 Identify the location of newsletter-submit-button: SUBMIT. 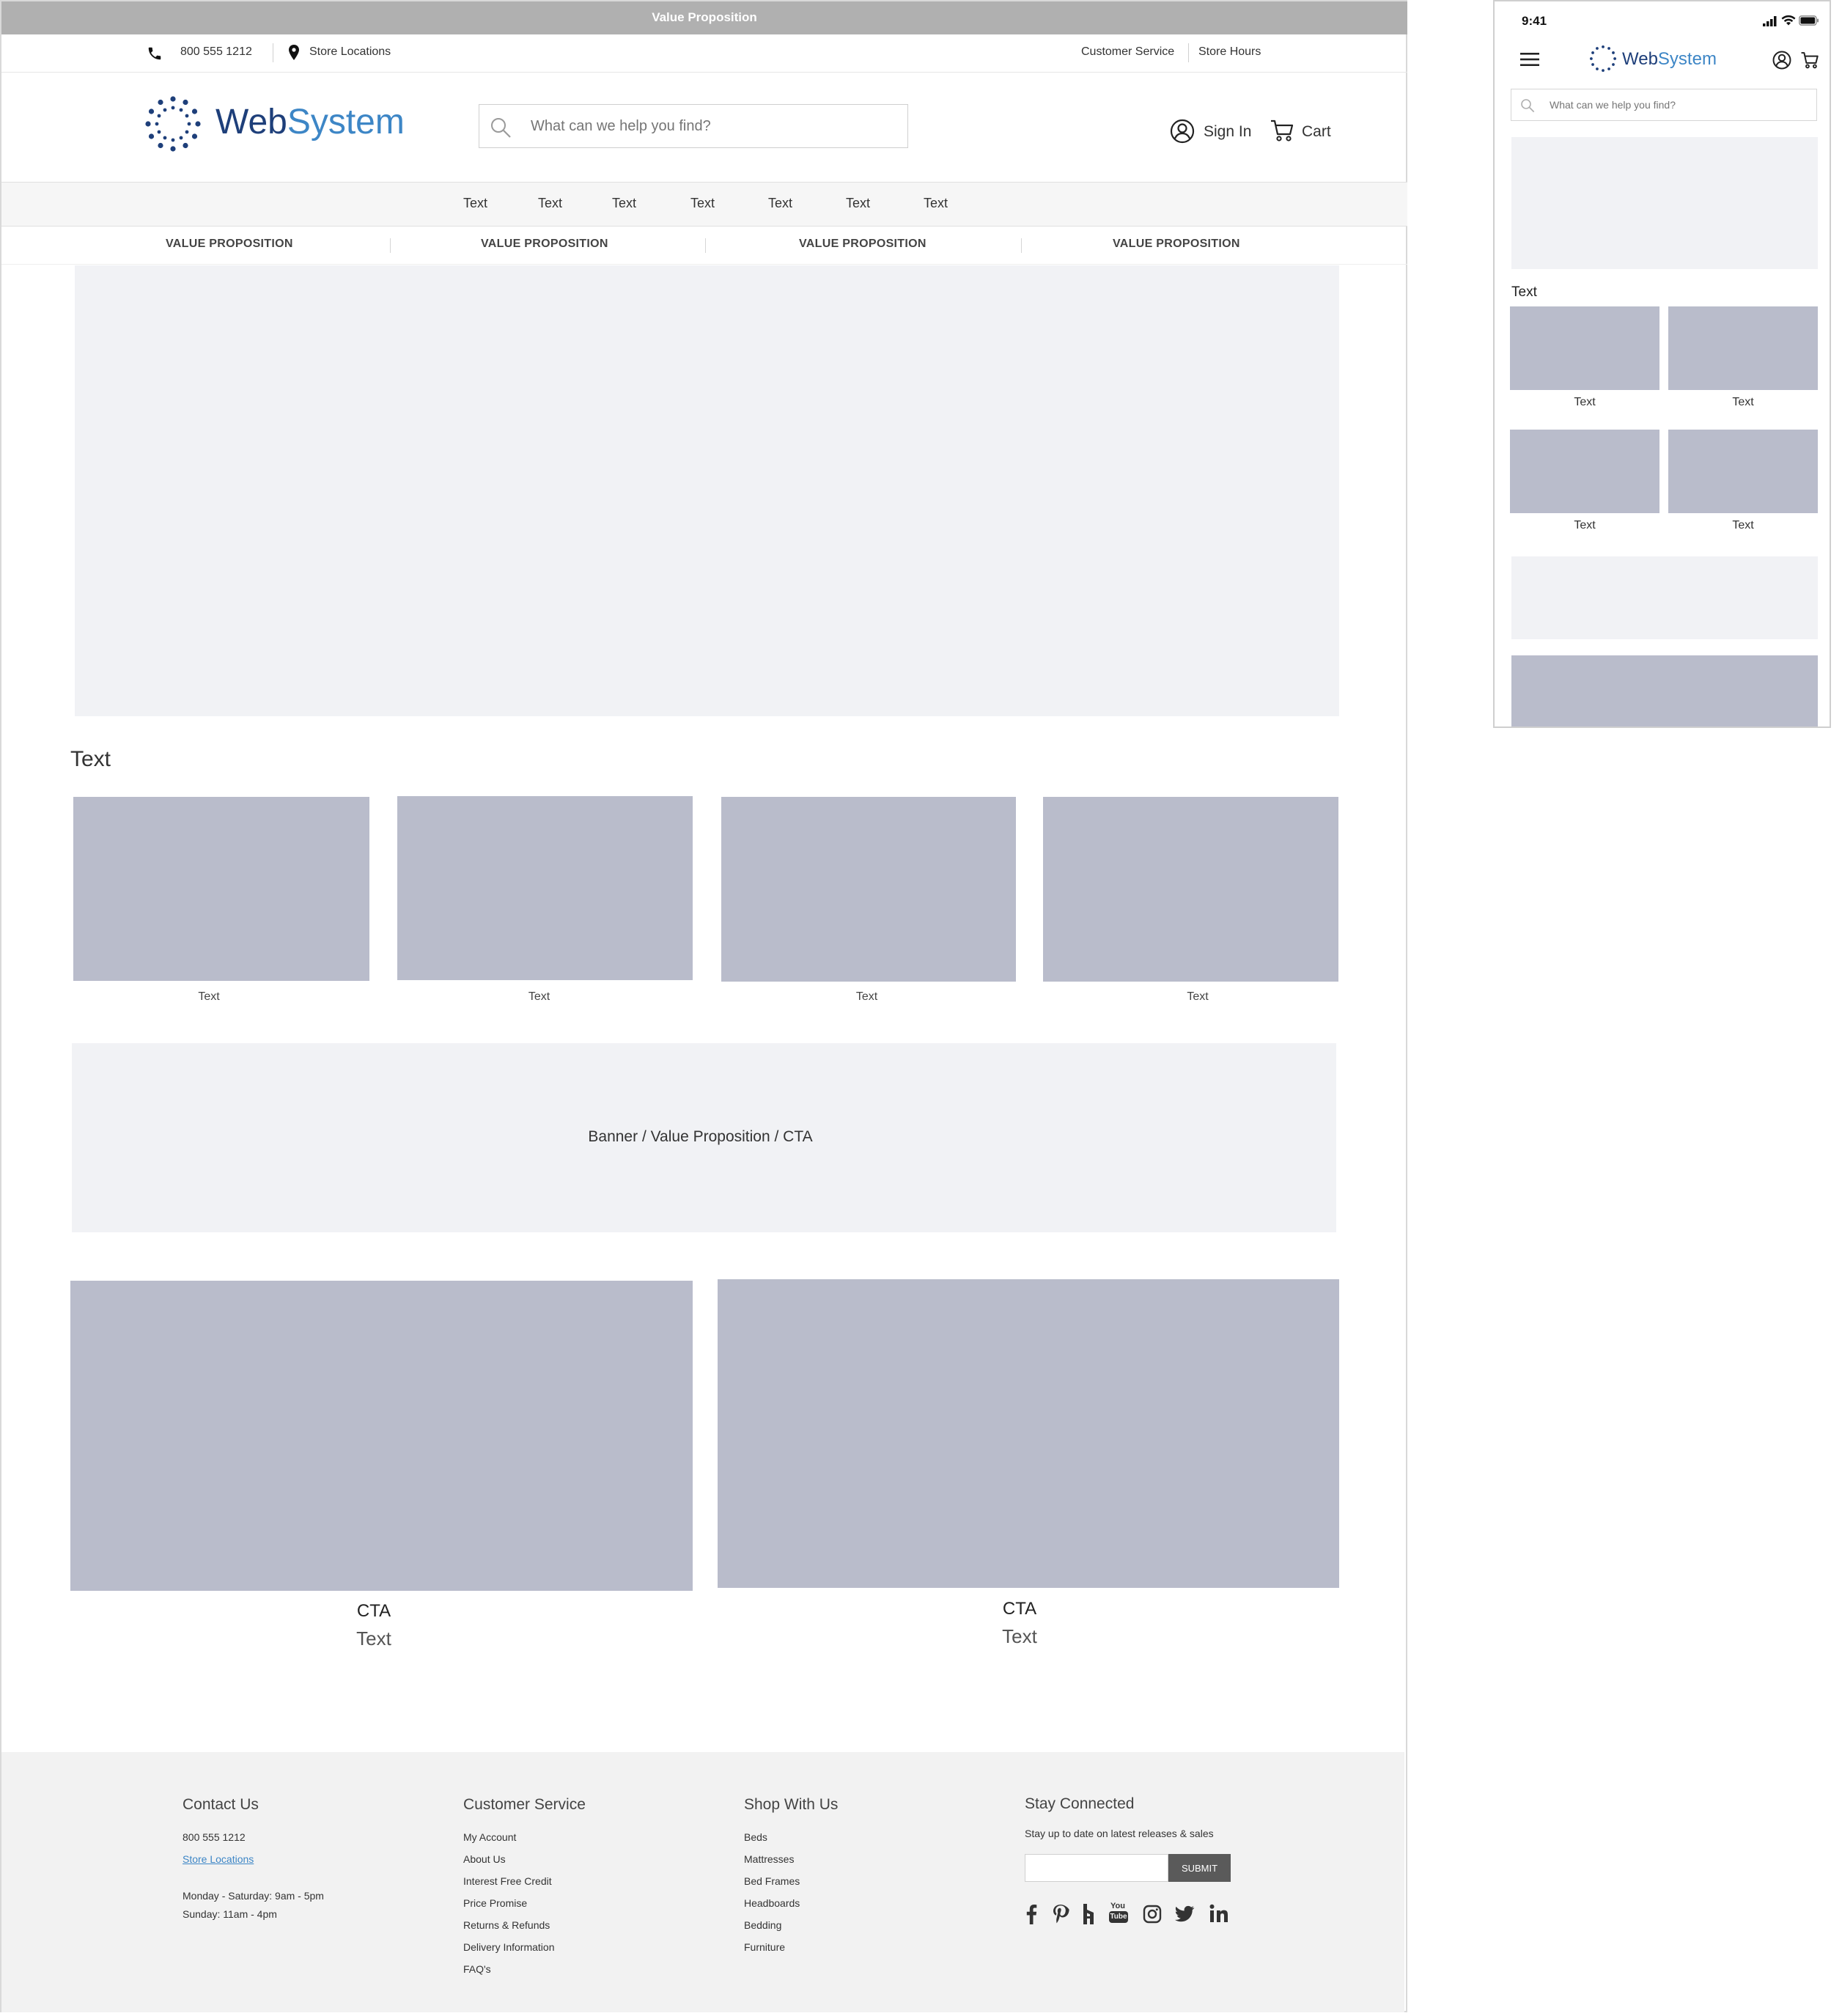
(1199, 1868).